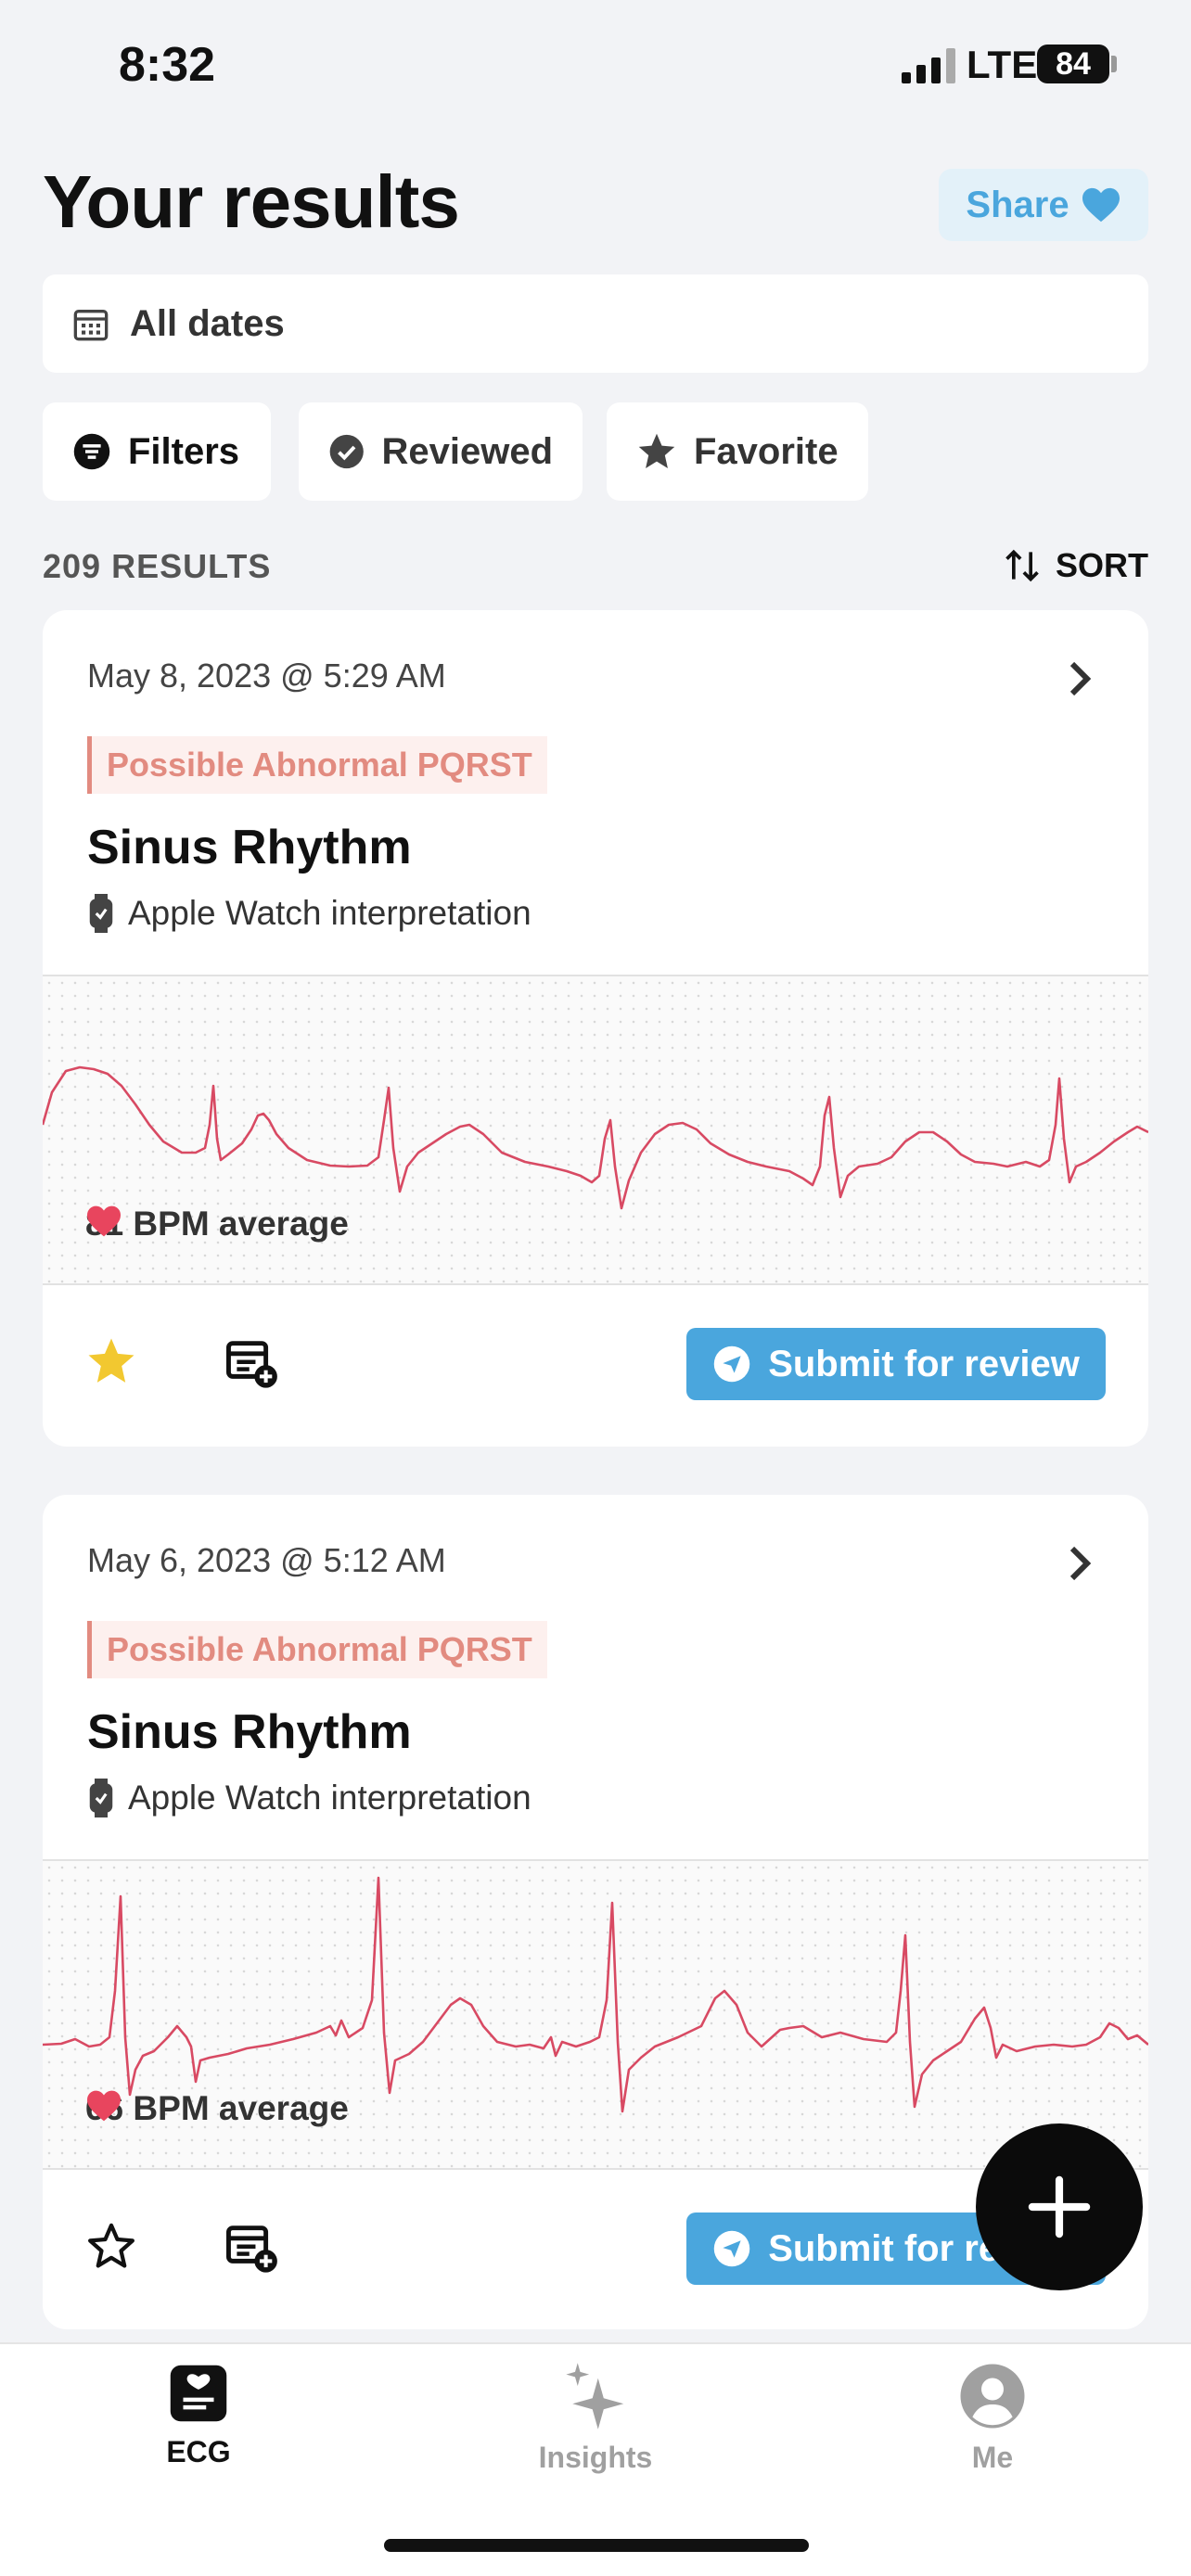 This screenshot has height=2576, width=1191. I want to click on ecg-icon, so click(198, 2393).